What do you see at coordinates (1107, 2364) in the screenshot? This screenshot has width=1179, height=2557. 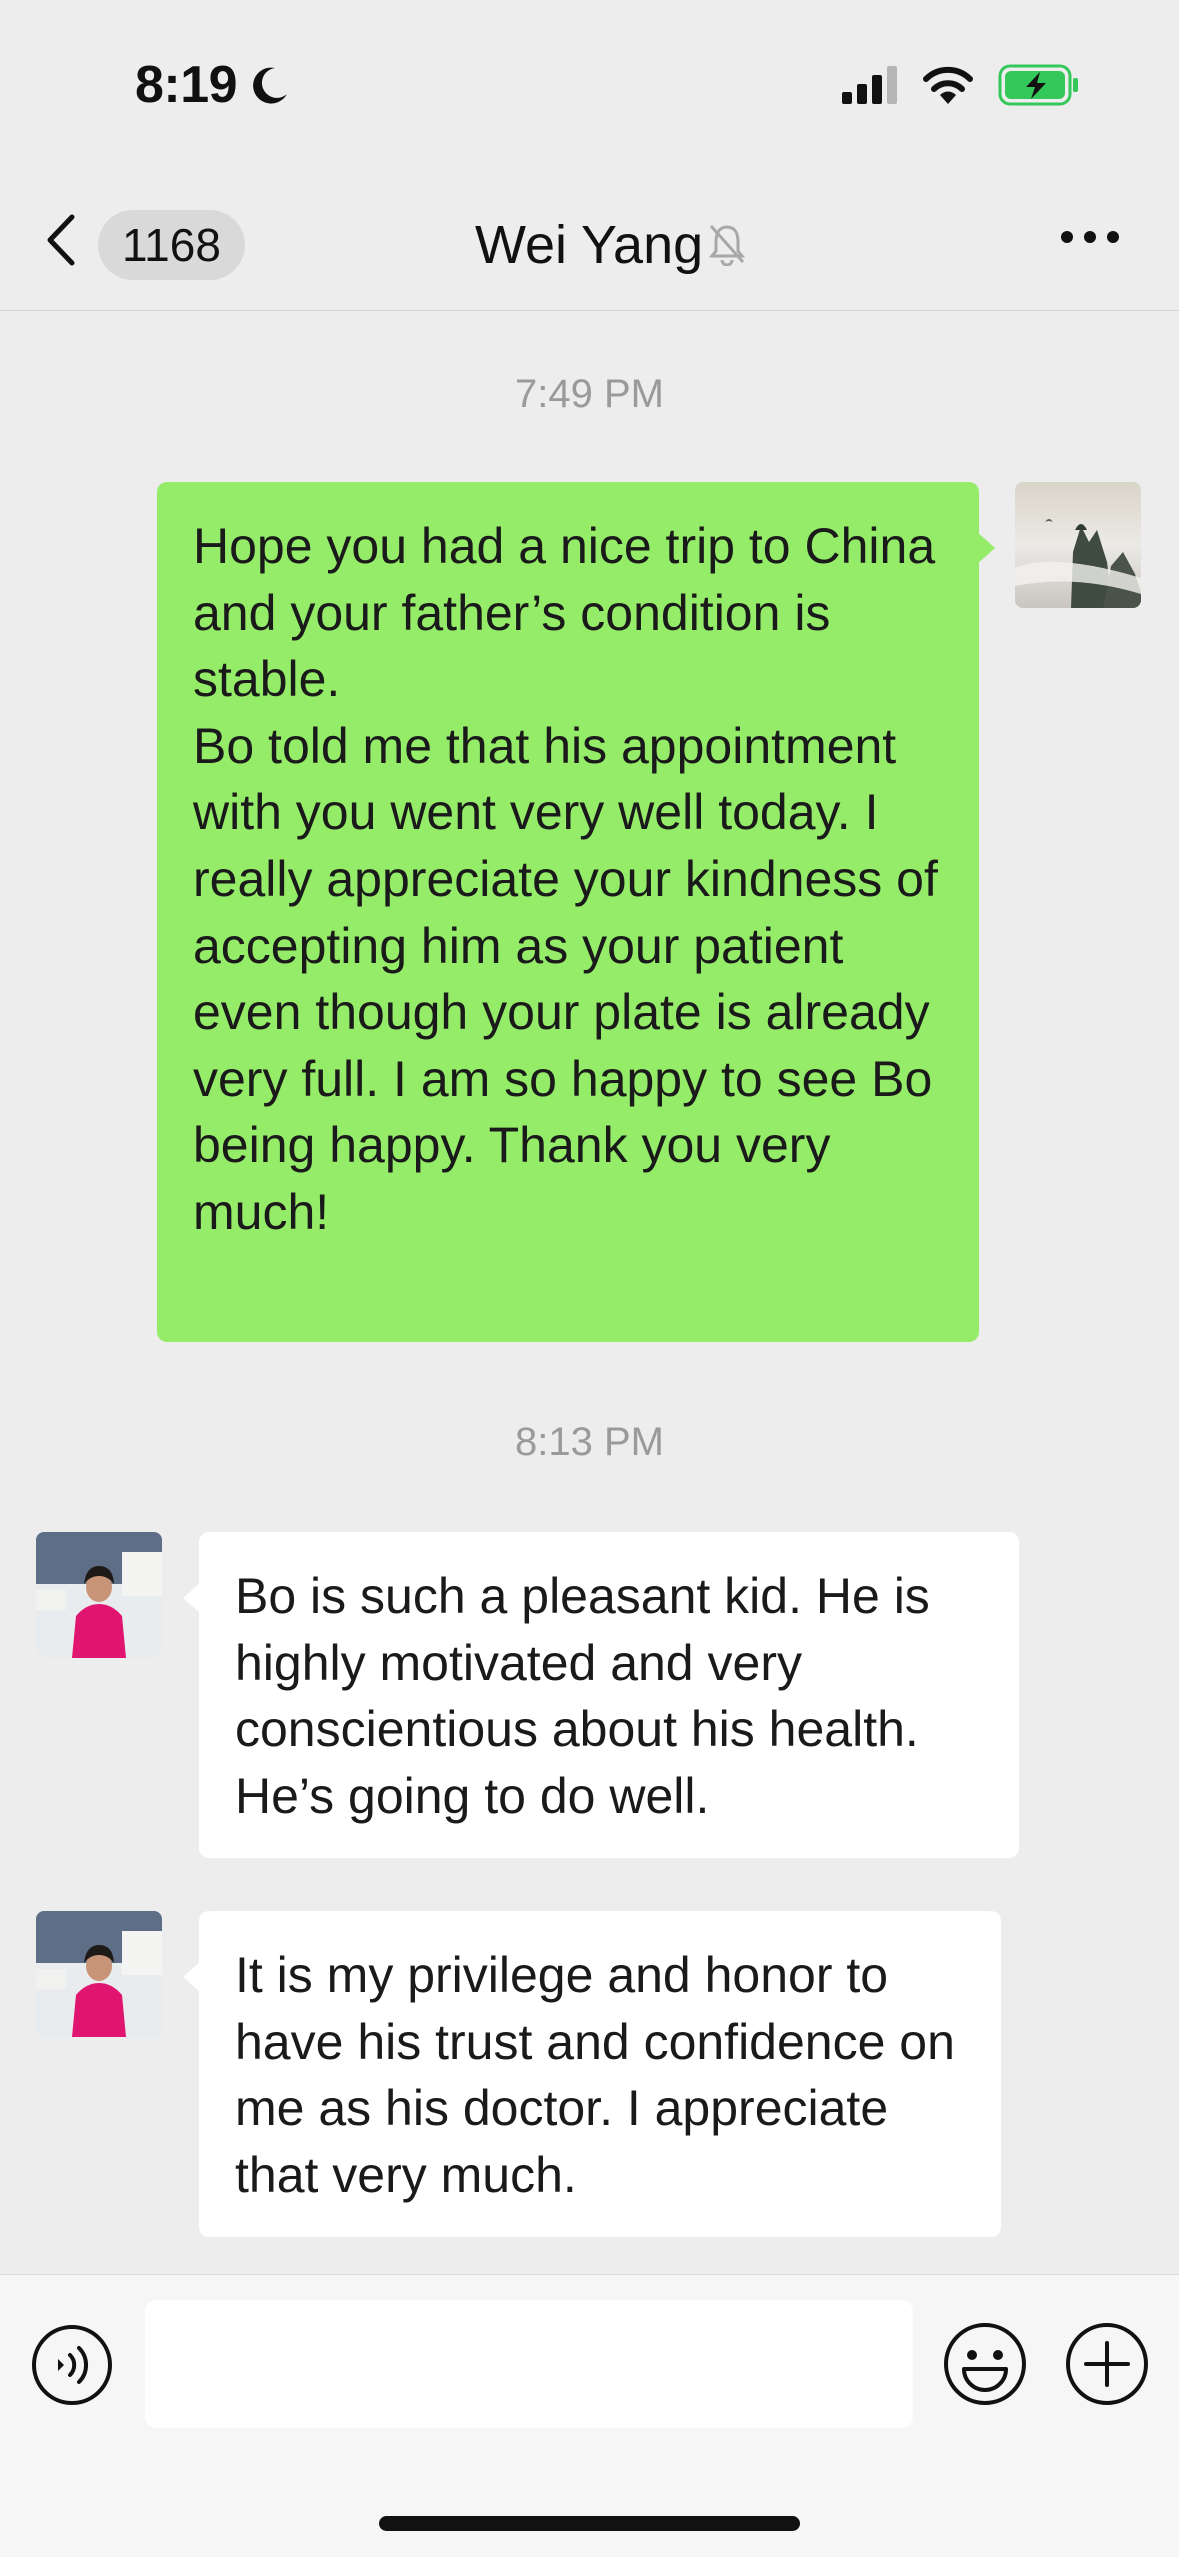 I see `plus-circle-icon` at bounding box center [1107, 2364].